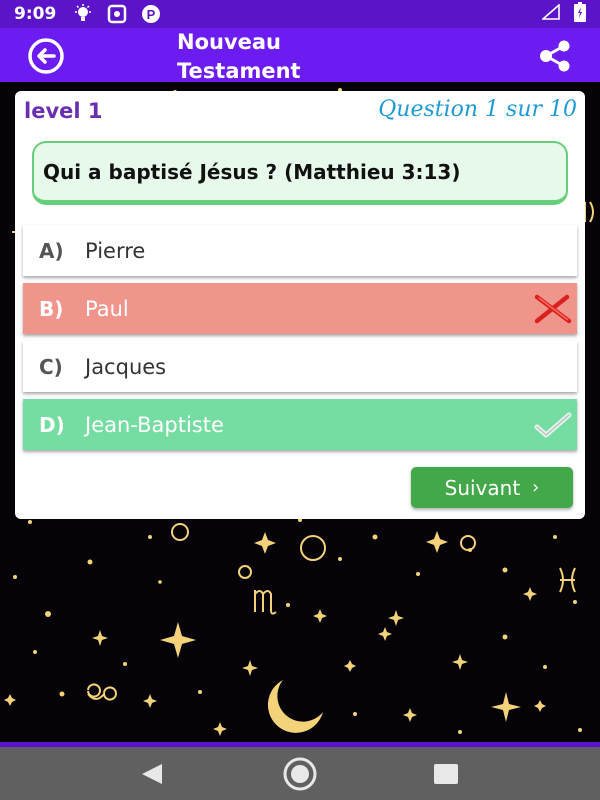 The image size is (600, 800). What do you see at coordinates (52, 424) in the screenshot?
I see `option-letter: D)` at bounding box center [52, 424].